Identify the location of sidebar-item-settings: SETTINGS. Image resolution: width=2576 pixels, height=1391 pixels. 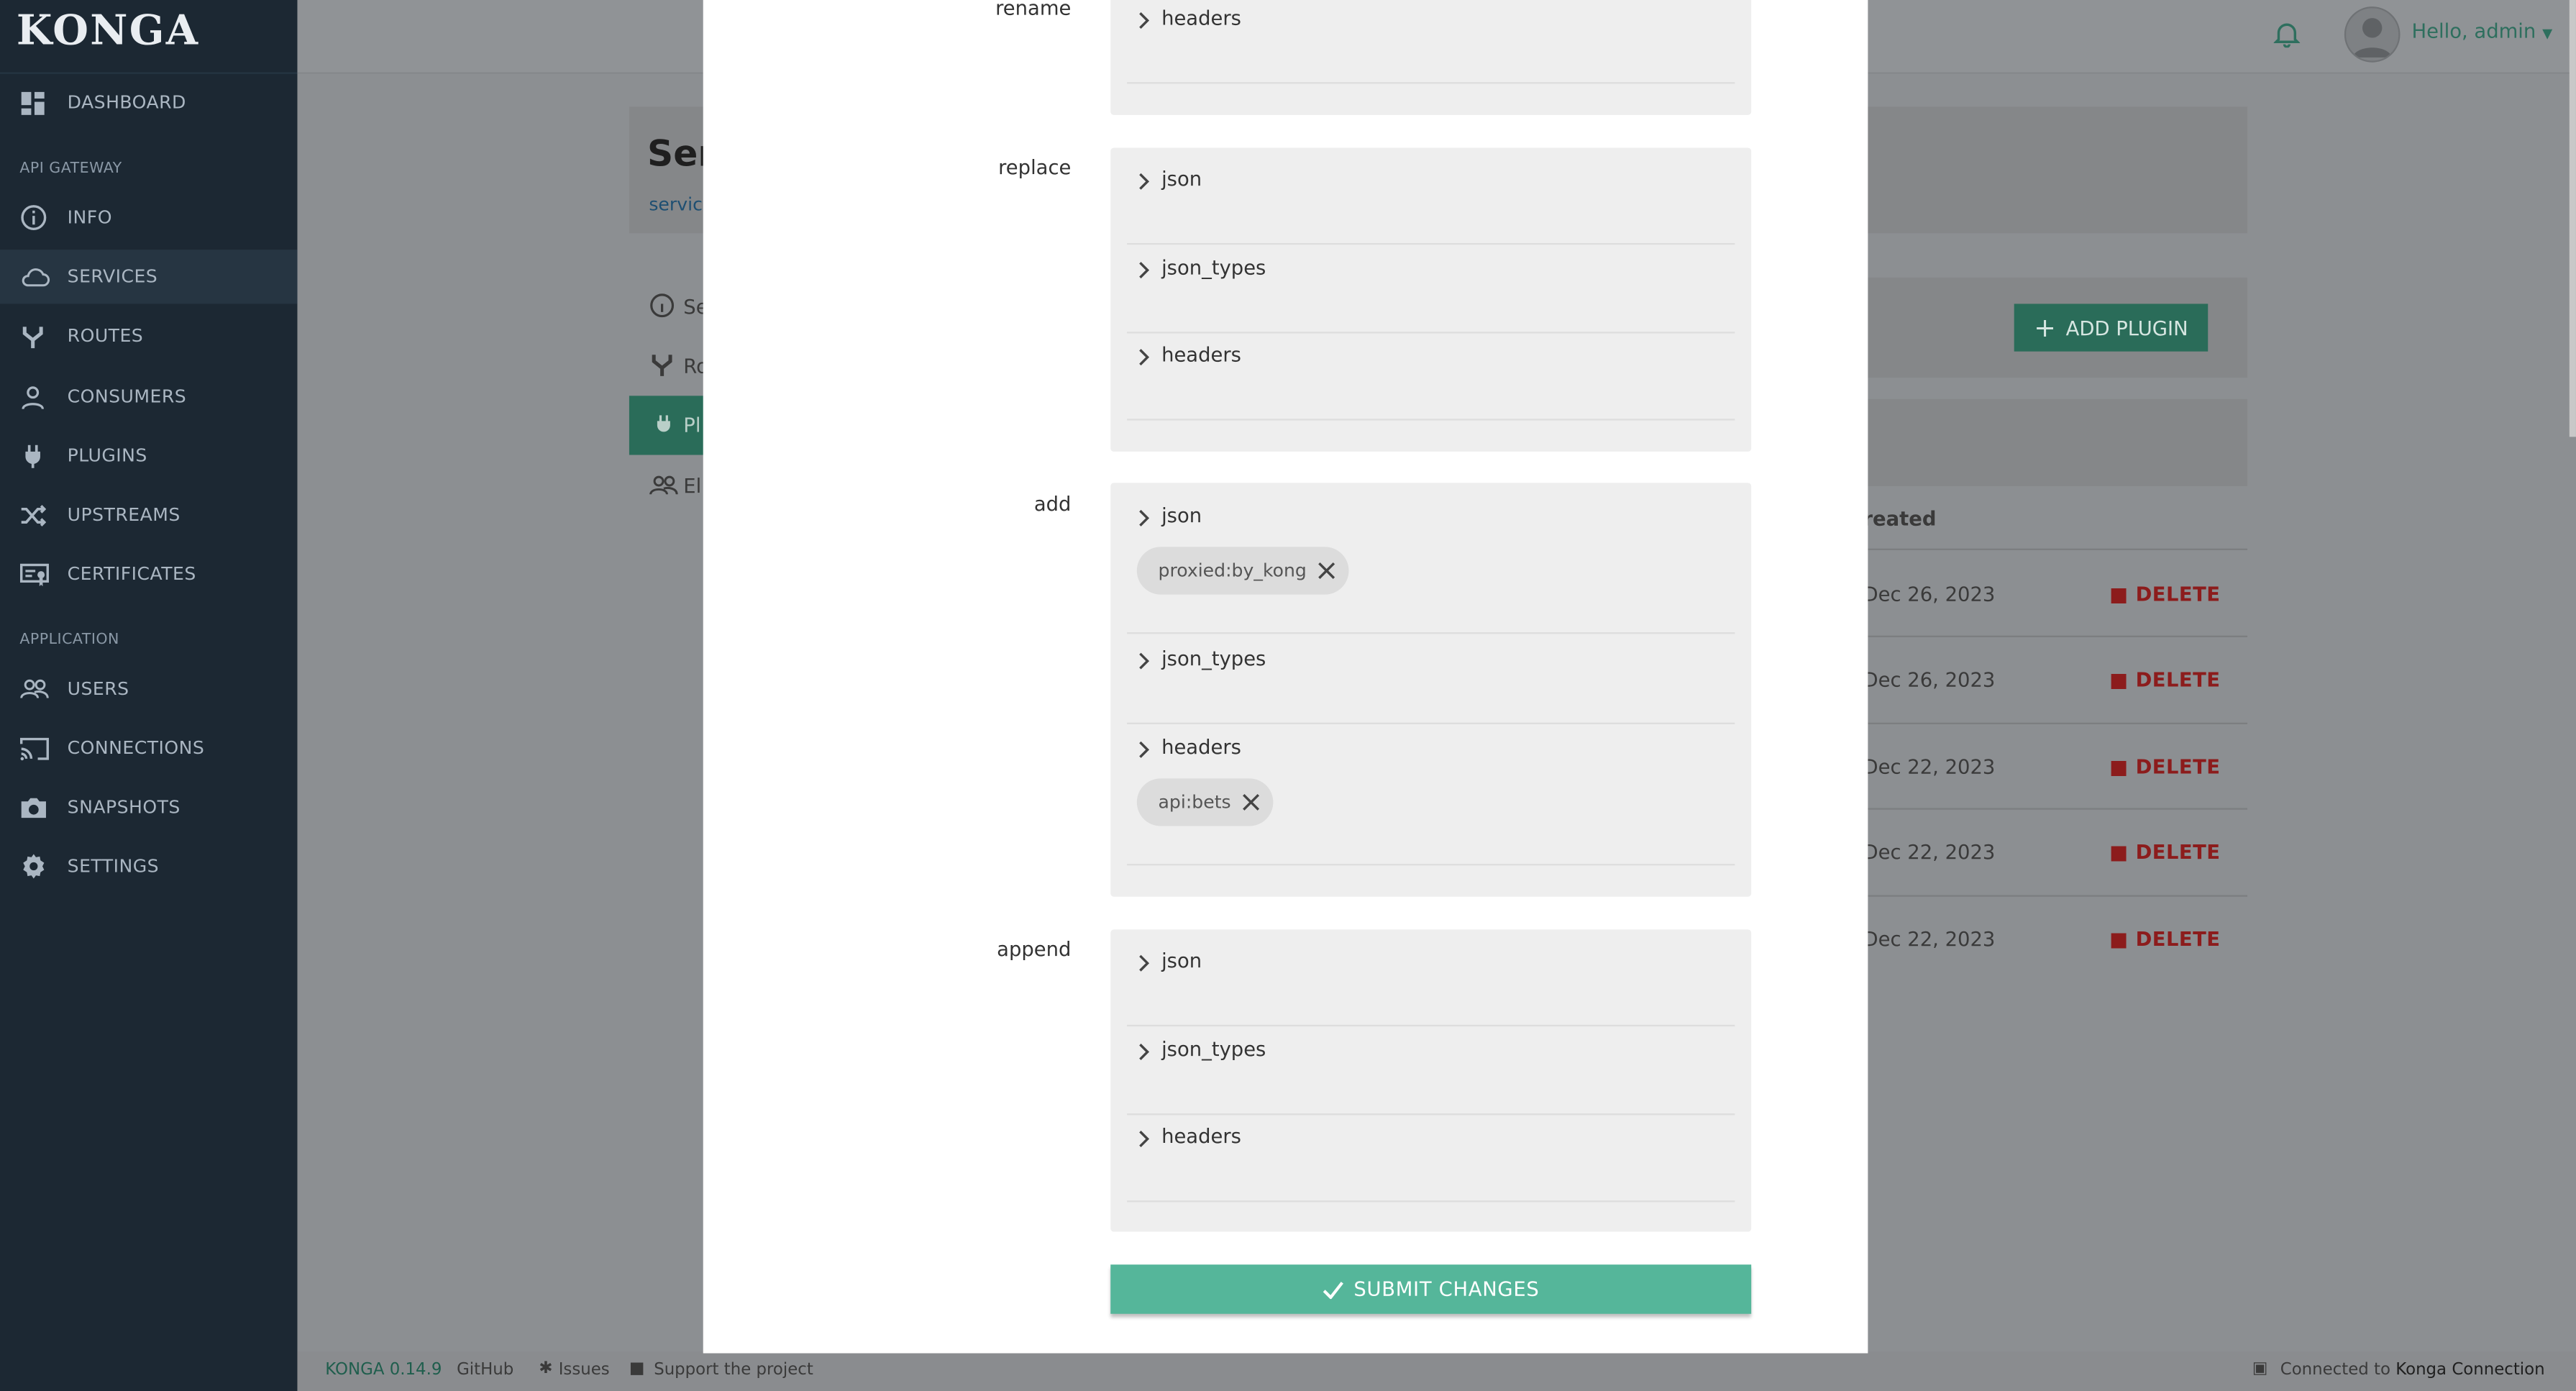
(148, 866).